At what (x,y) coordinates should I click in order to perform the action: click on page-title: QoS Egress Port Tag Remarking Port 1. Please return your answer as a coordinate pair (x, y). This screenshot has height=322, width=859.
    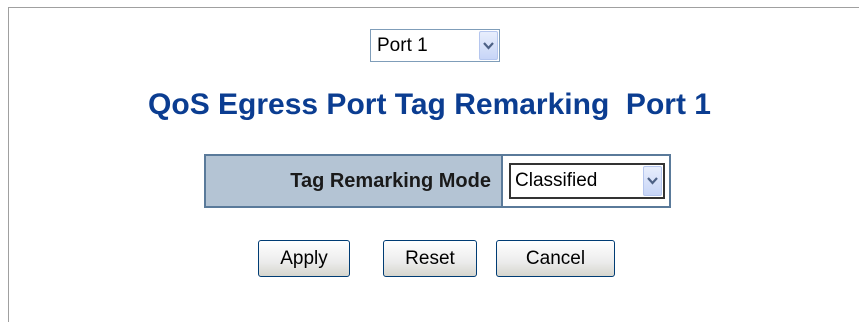
    Looking at the image, I should click on (429, 104).